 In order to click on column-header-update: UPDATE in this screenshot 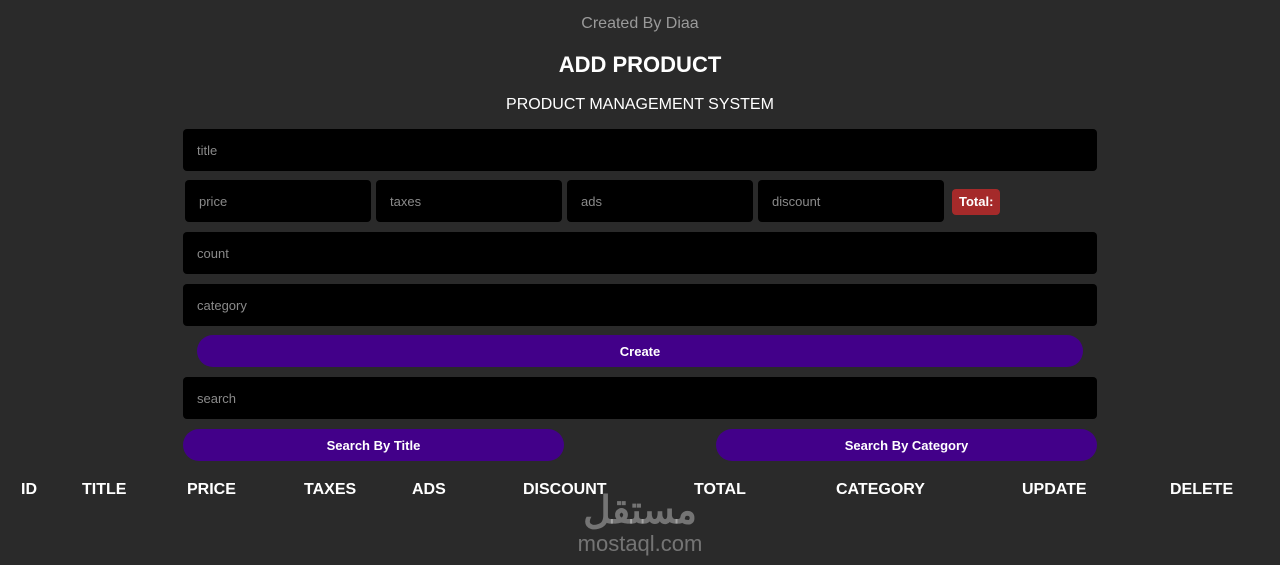, I will do `click(1054, 489)`.